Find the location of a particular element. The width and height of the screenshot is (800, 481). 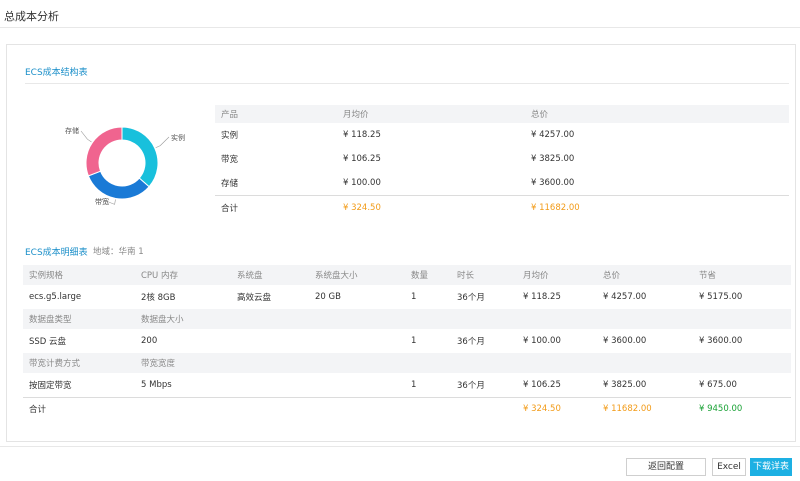

row-total: ¥ 3825.00 is located at coordinates (553, 159).